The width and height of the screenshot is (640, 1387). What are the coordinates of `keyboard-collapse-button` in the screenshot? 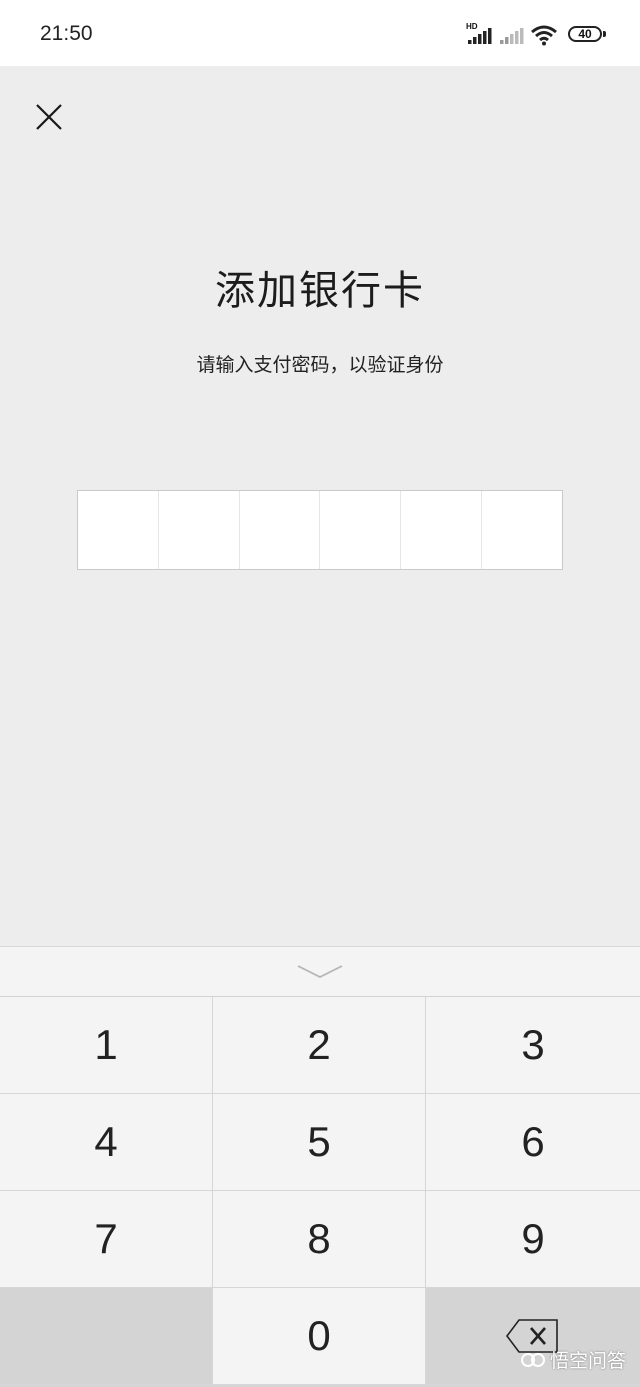 It's located at (320, 973).